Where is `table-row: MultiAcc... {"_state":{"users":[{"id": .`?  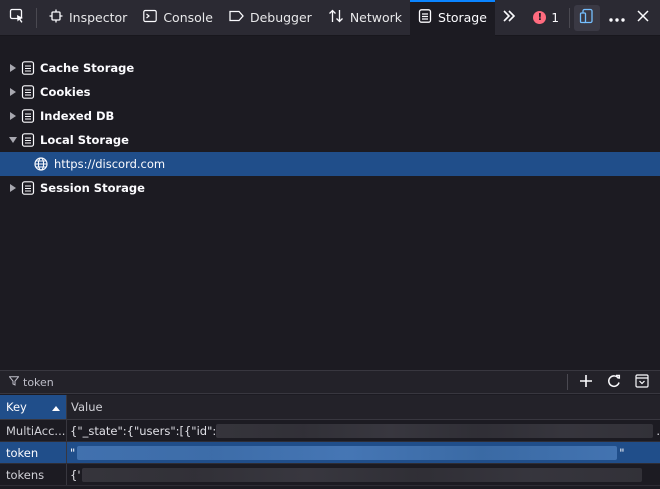
table-row: MultiAcc... {"_state":{"users":[{"id": . is located at coordinates (330, 431).